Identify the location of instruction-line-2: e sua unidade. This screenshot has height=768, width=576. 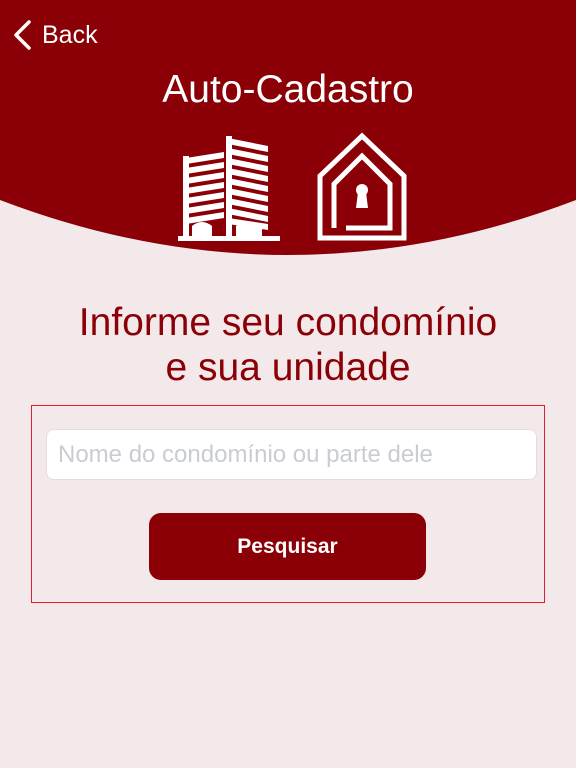
(288, 367).